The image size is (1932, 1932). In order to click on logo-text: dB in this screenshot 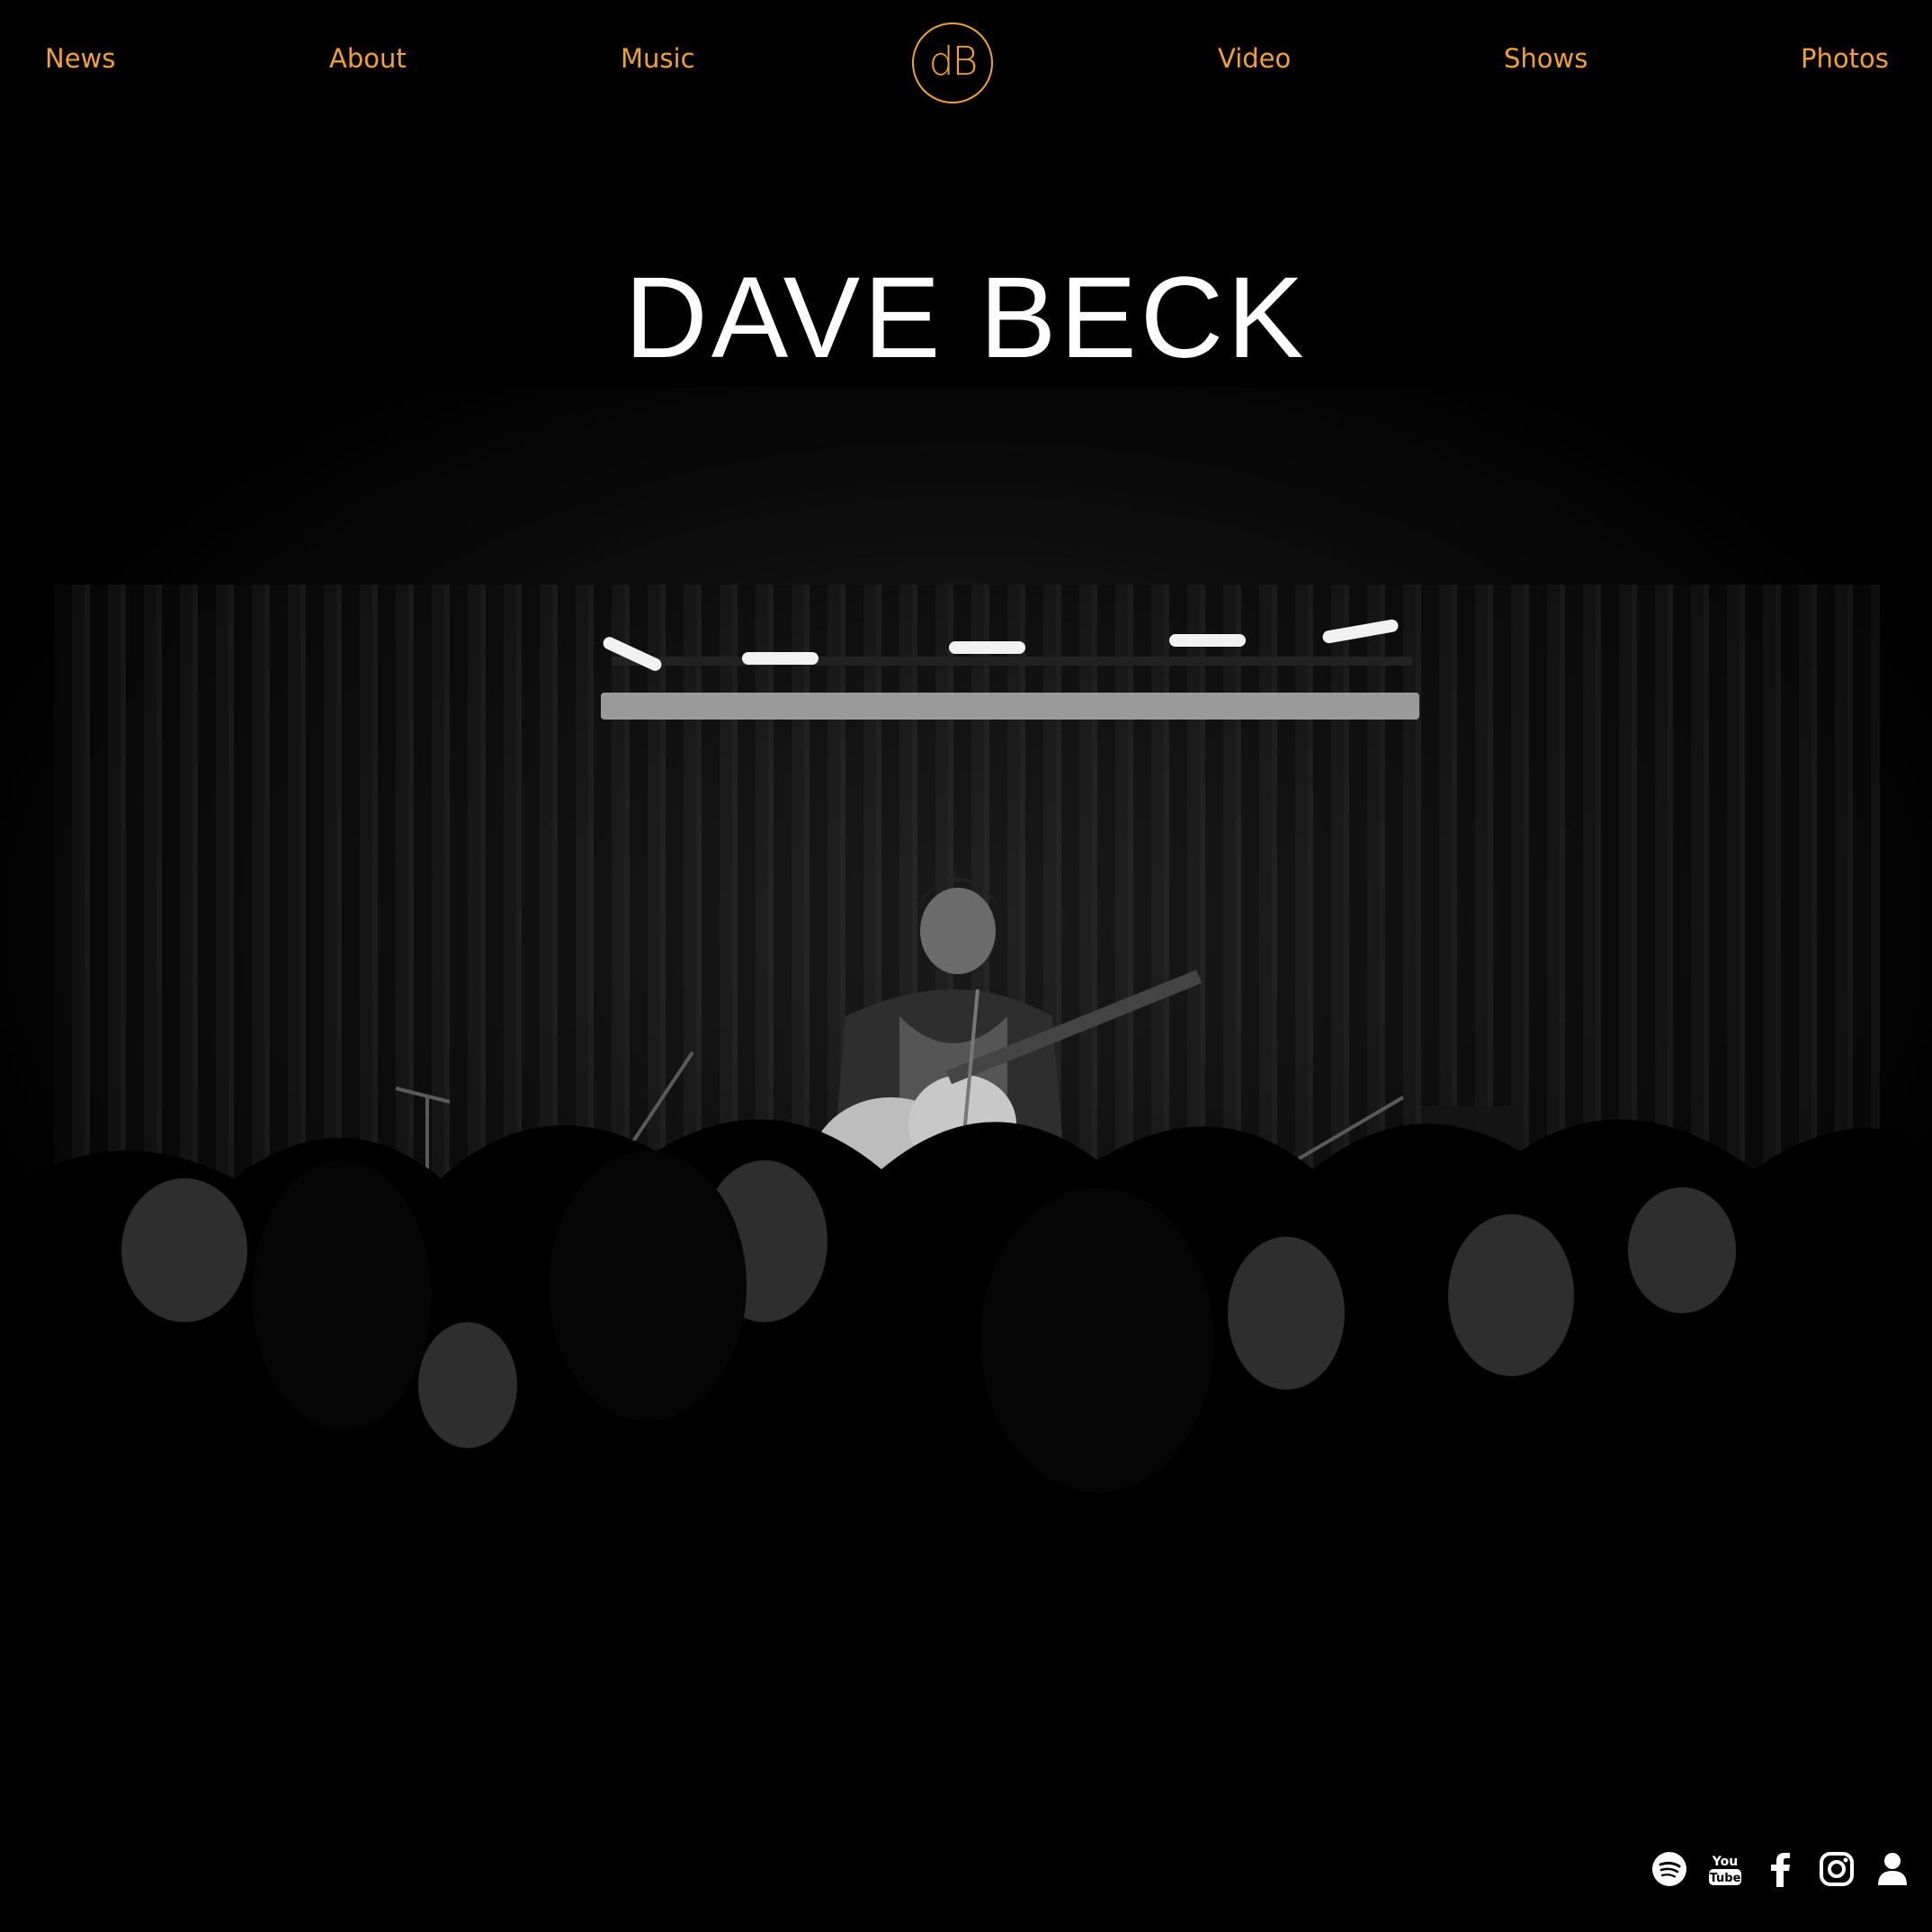, I will do `click(953, 61)`.